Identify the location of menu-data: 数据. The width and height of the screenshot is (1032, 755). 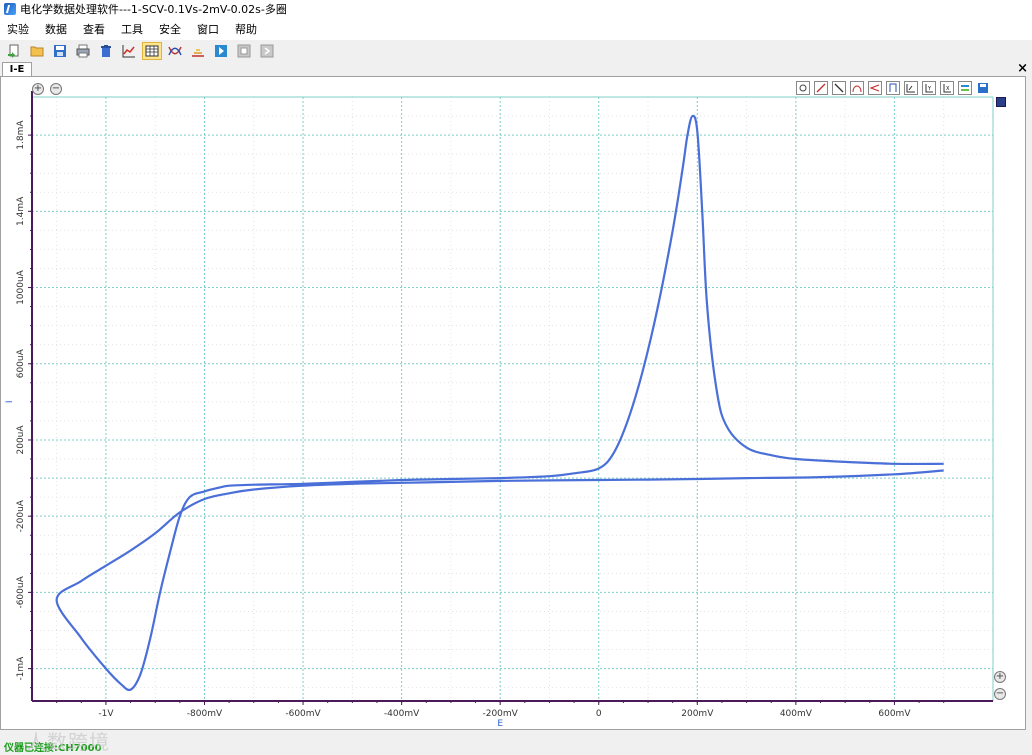
(56, 29).